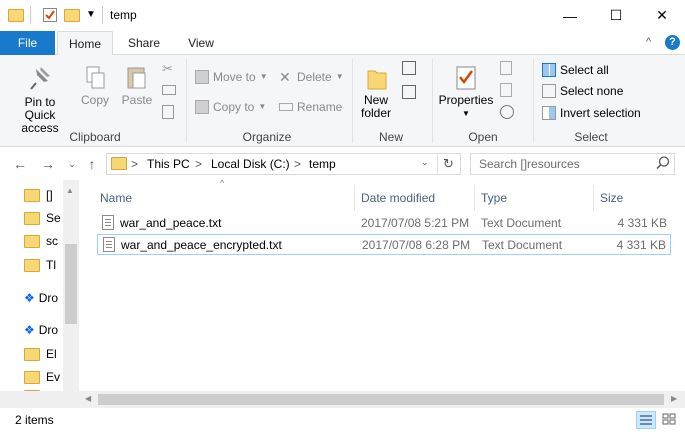 The width and height of the screenshot is (685, 432). I want to click on scroll-left-icon: ◀, so click(88, 398).